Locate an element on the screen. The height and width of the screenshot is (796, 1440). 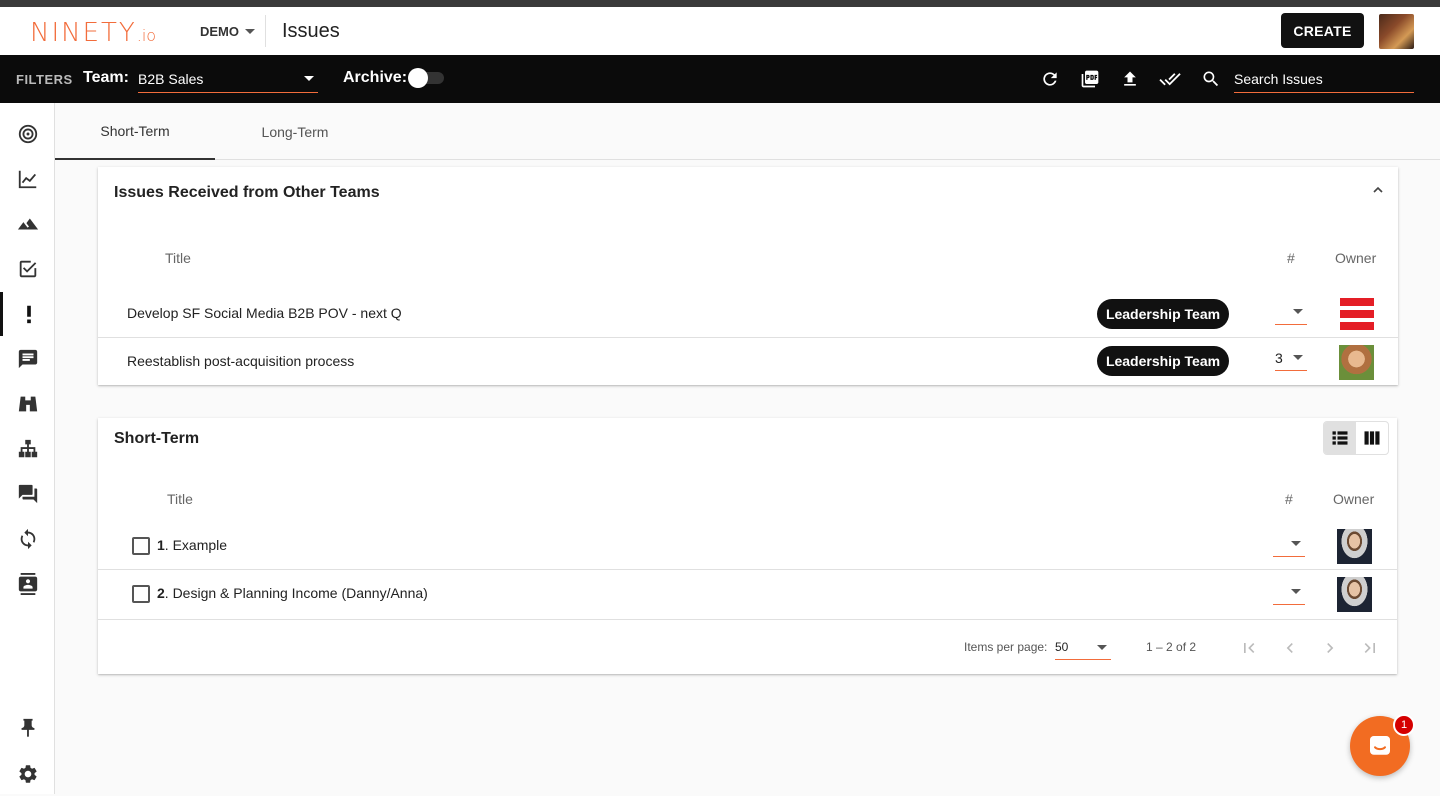
columns-icon is located at coordinates (1372, 438).